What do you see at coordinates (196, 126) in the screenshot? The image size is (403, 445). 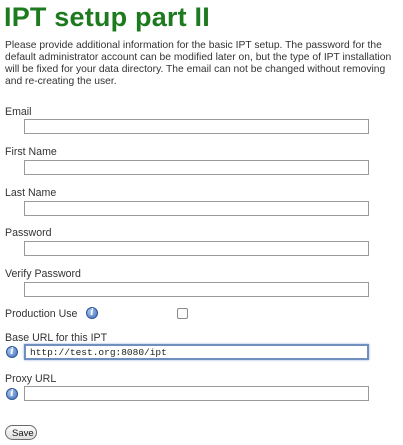 I see `email-field` at bounding box center [196, 126].